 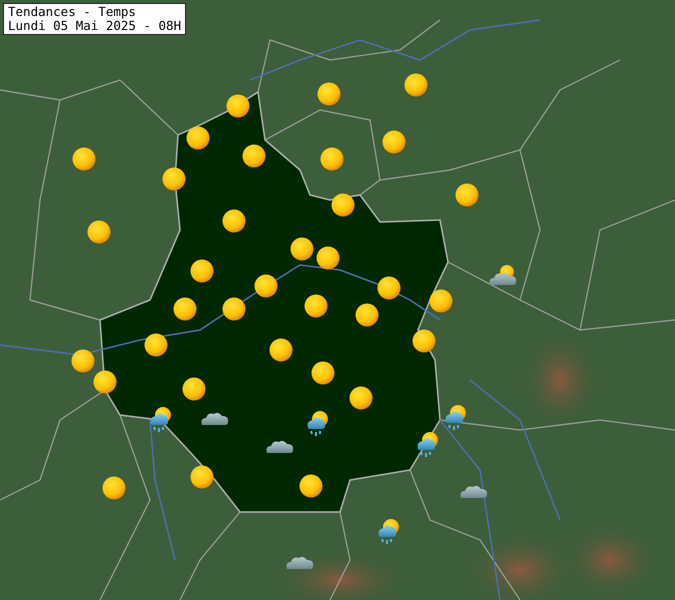 I want to click on date-line: Lundi 05 Mai 2025 - 08H, so click(x=95, y=26).